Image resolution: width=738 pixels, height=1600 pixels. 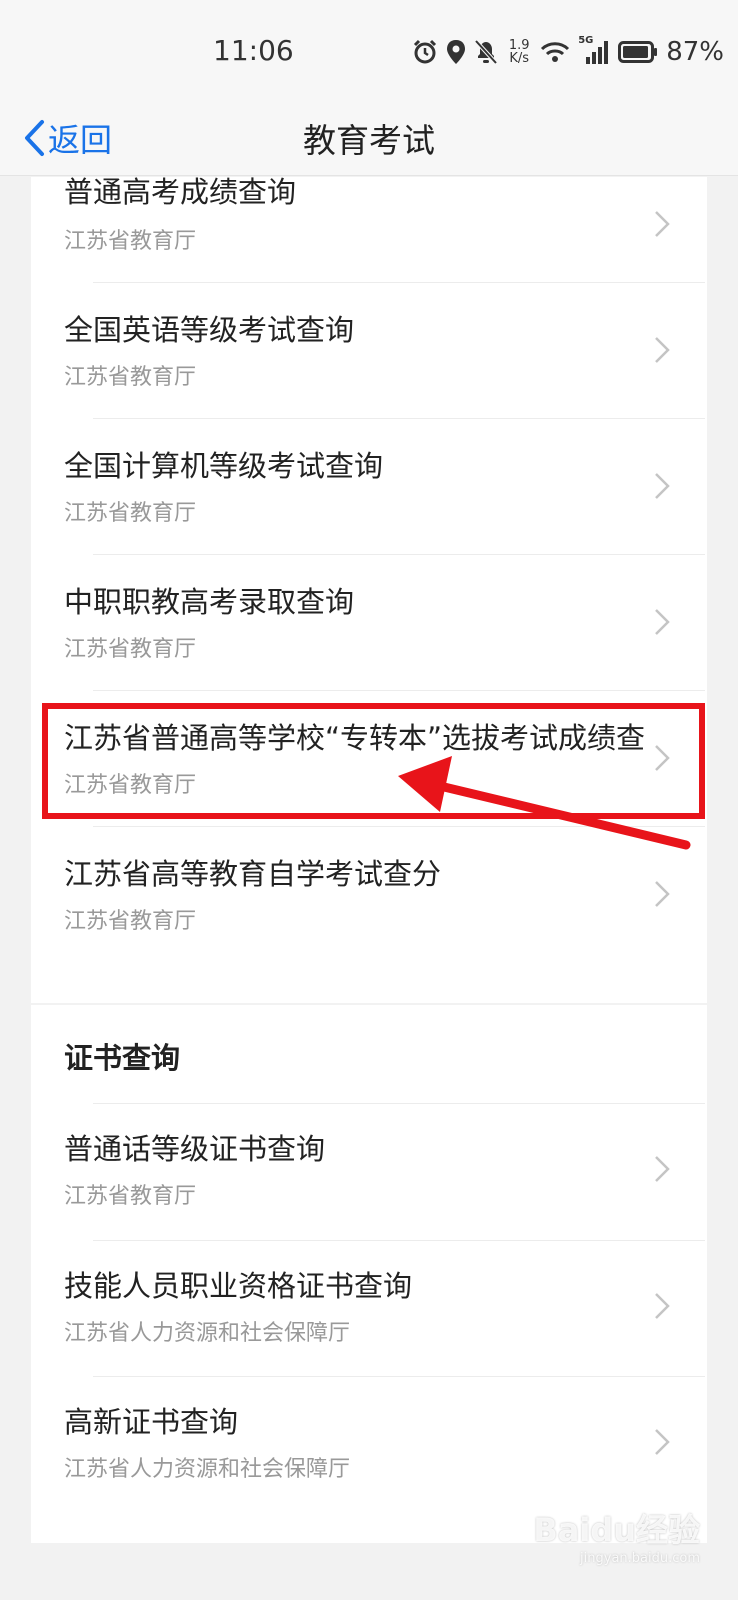 I want to click on item-title: 普通高考成绩查询, so click(x=180, y=192).